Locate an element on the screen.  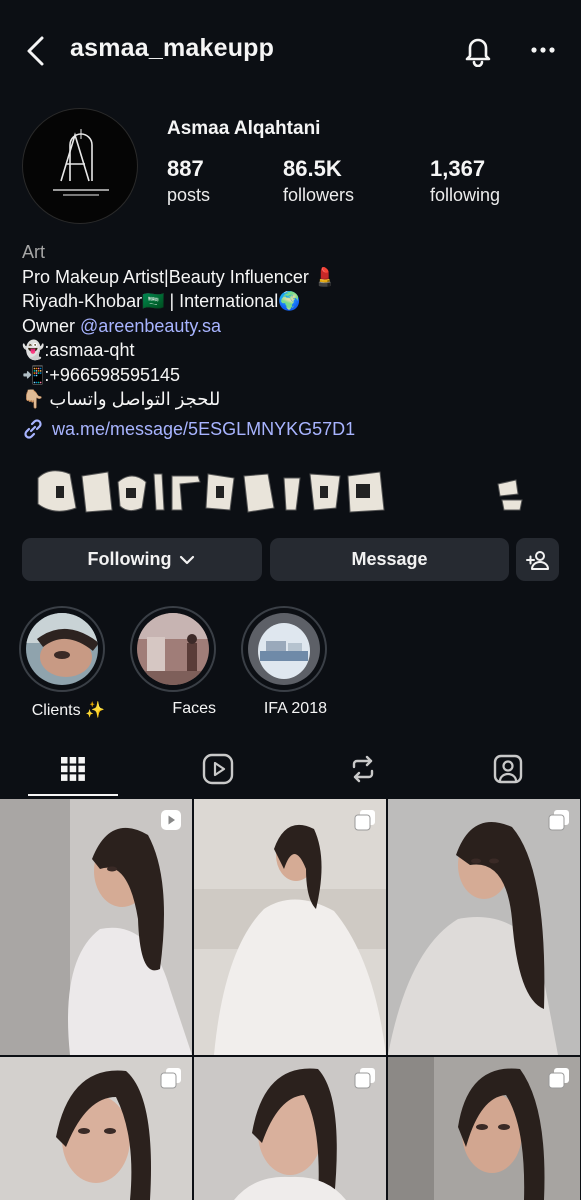
tab-reposts is located at coordinates (362, 769).